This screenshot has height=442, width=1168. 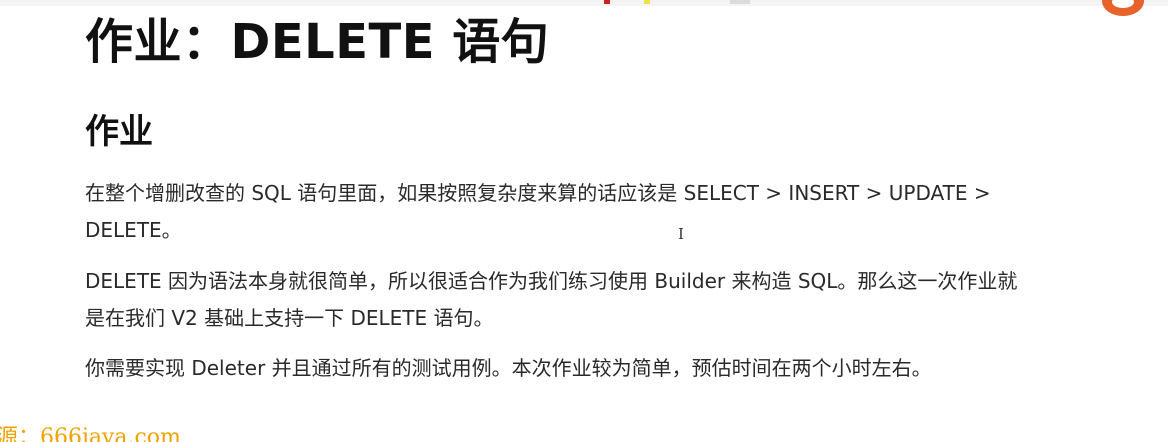 I want to click on section-heading: 作业, so click(x=119, y=132).